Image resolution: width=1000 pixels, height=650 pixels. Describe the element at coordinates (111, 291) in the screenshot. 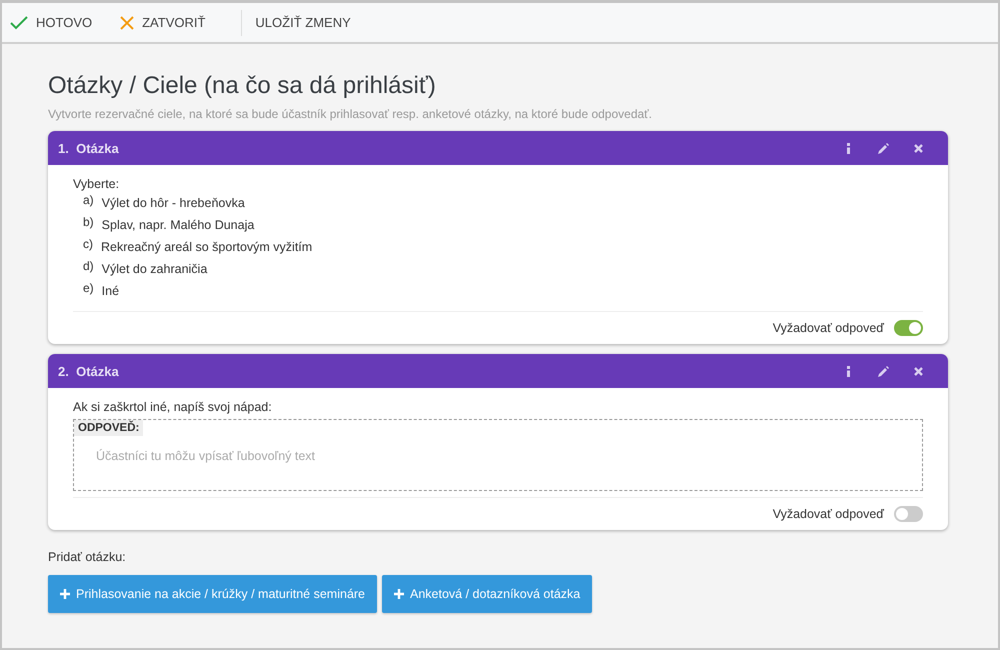

I see `option-text: Iné` at that location.